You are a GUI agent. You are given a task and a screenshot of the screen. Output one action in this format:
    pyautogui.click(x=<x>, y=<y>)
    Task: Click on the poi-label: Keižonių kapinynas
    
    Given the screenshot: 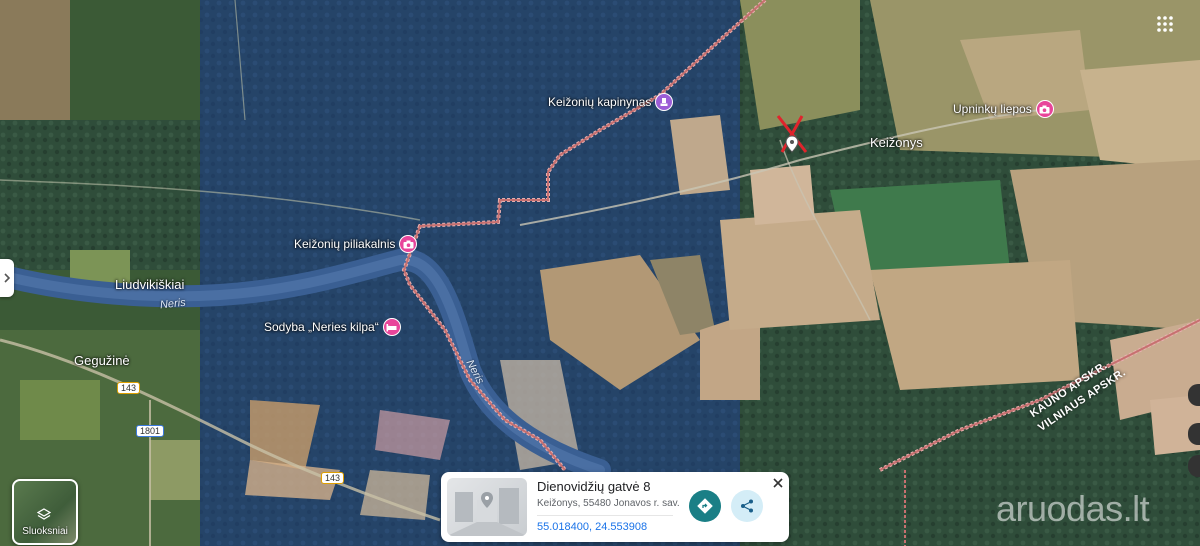 What is the action you would take?
    pyautogui.click(x=600, y=102)
    